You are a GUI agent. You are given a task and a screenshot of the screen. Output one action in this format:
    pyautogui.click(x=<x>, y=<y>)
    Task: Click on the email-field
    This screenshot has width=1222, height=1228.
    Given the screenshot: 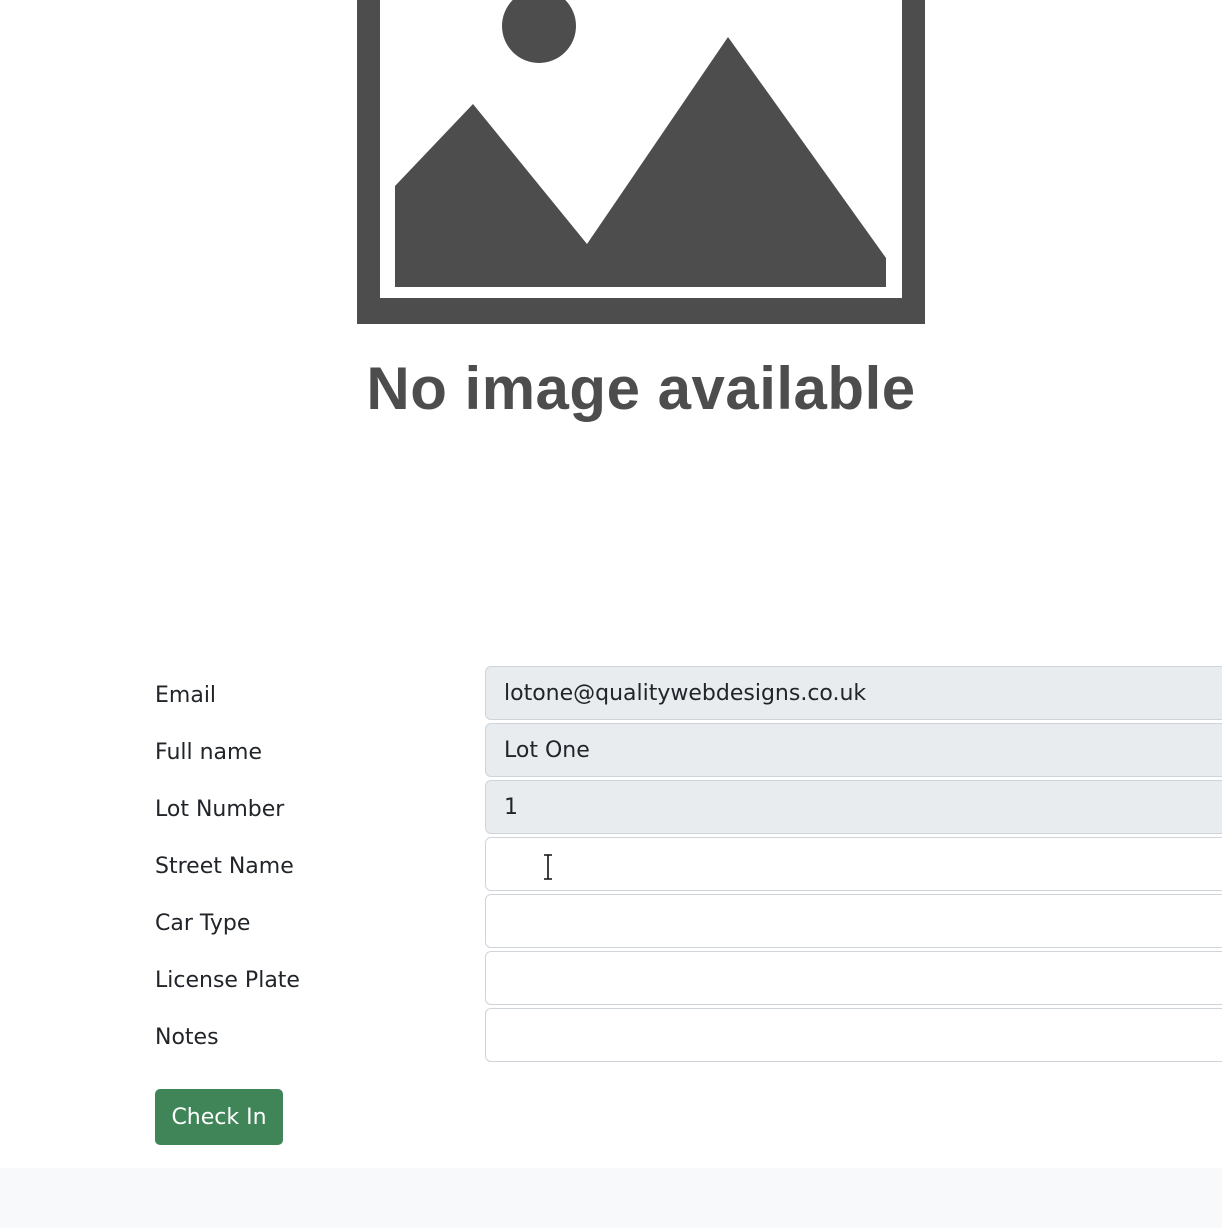 What is the action you would take?
    pyautogui.click(x=853, y=693)
    